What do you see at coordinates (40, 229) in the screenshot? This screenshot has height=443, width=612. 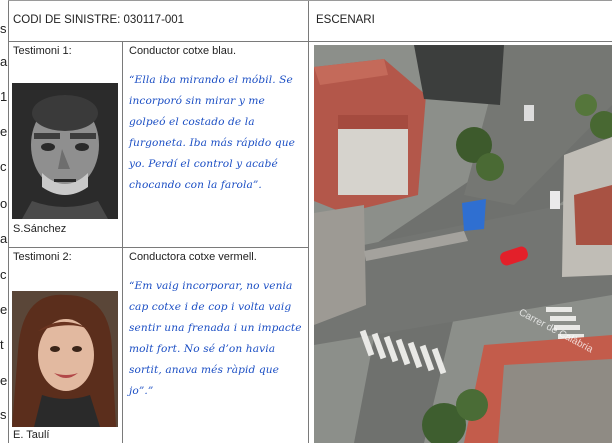 I see `witness-1-name: S.Sánchez` at bounding box center [40, 229].